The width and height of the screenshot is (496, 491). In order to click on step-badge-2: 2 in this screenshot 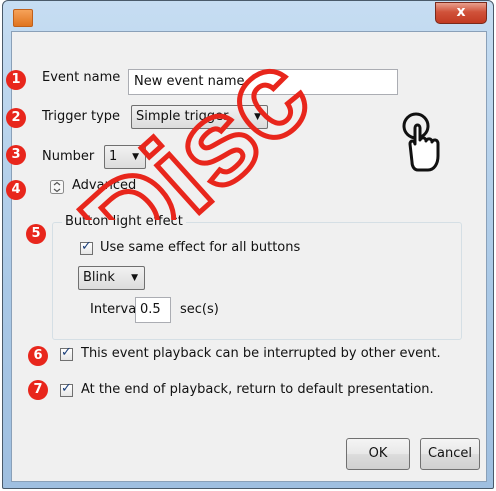, I will do `click(16, 118)`.